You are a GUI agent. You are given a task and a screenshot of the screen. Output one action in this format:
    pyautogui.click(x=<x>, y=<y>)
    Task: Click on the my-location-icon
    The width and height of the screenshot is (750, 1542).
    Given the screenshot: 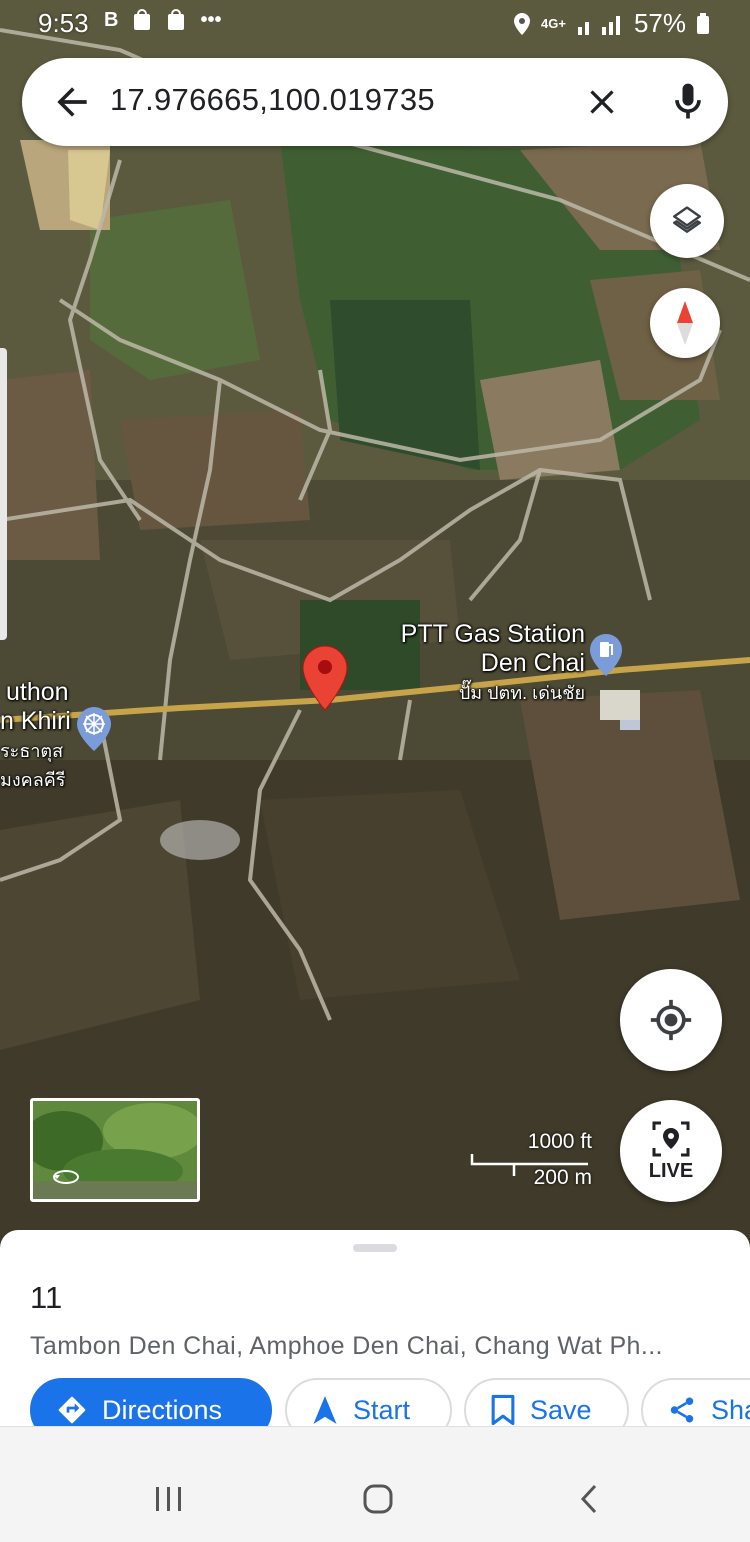 What is the action you would take?
    pyautogui.click(x=671, y=1020)
    